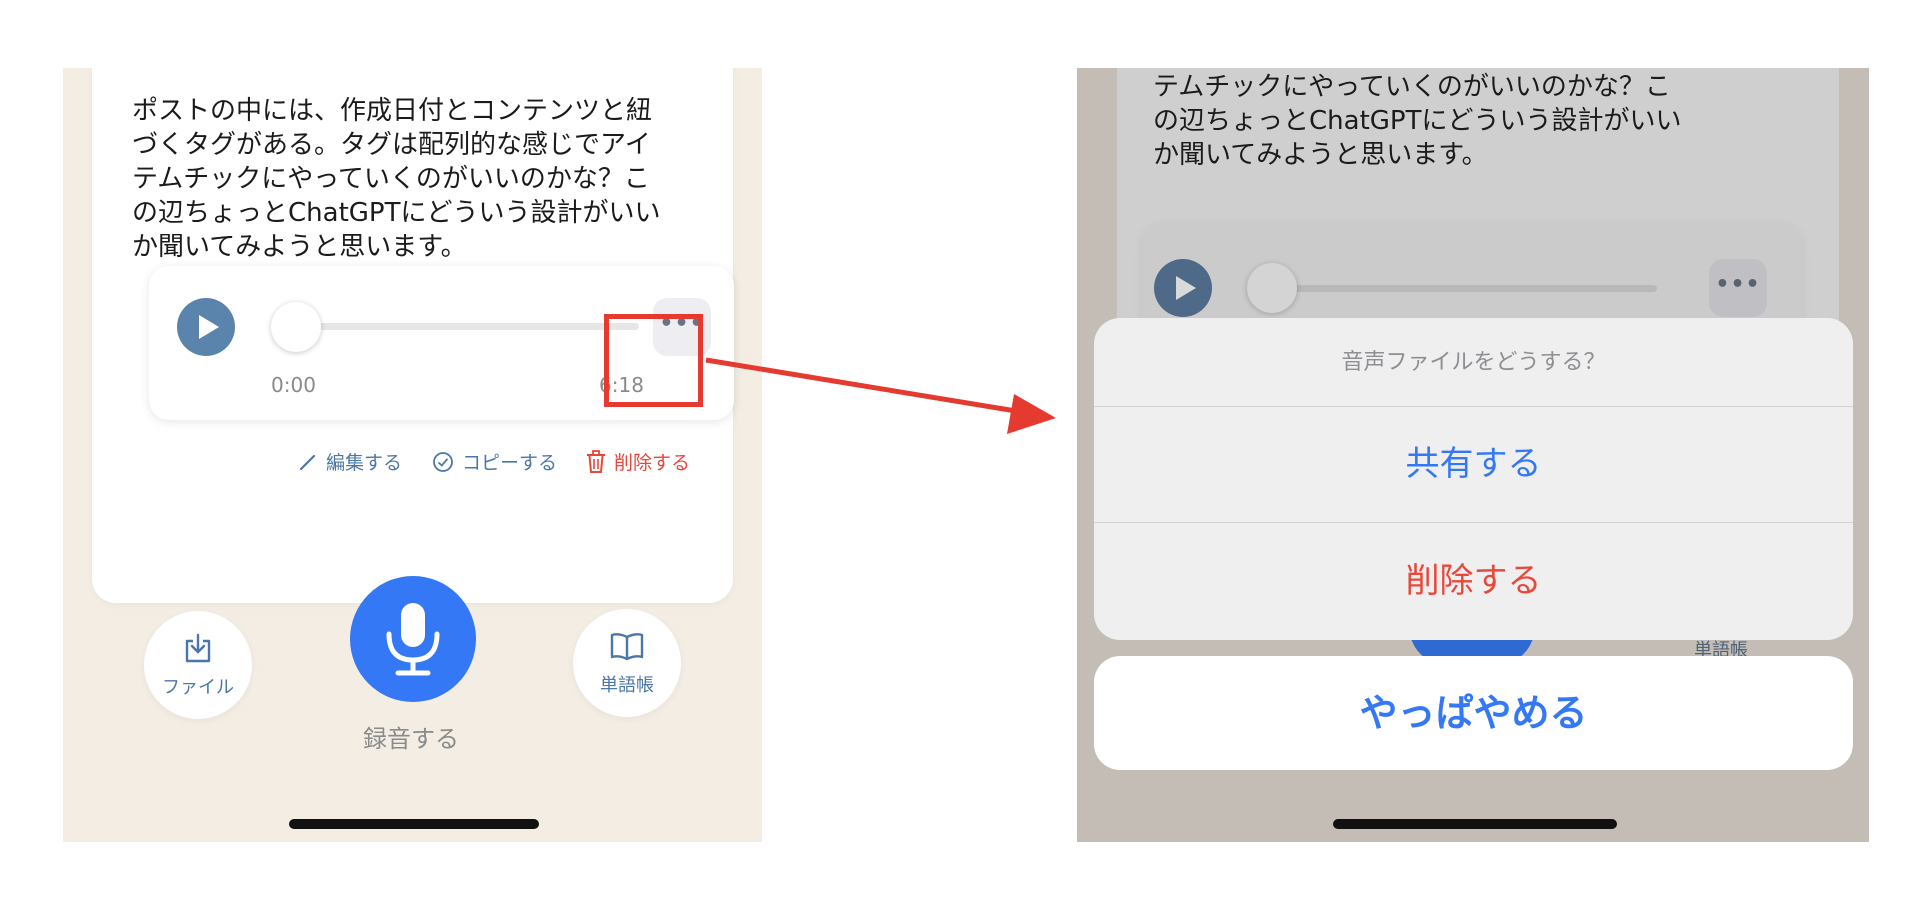  I want to click on vocabulary-button: 単語帳, so click(627, 663).